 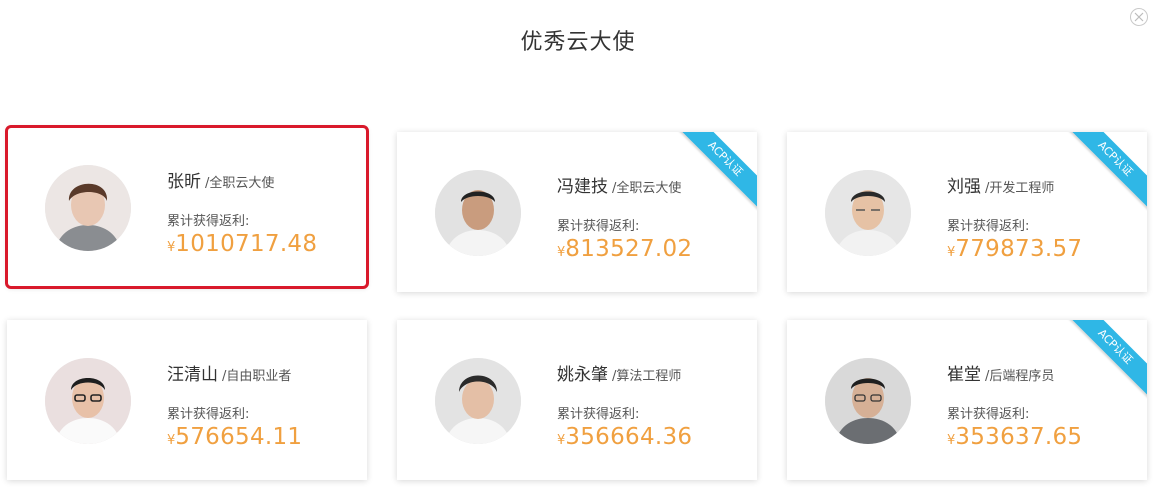 What do you see at coordinates (582, 375) in the screenshot?
I see `ambassador-name: 姚永肇` at bounding box center [582, 375].